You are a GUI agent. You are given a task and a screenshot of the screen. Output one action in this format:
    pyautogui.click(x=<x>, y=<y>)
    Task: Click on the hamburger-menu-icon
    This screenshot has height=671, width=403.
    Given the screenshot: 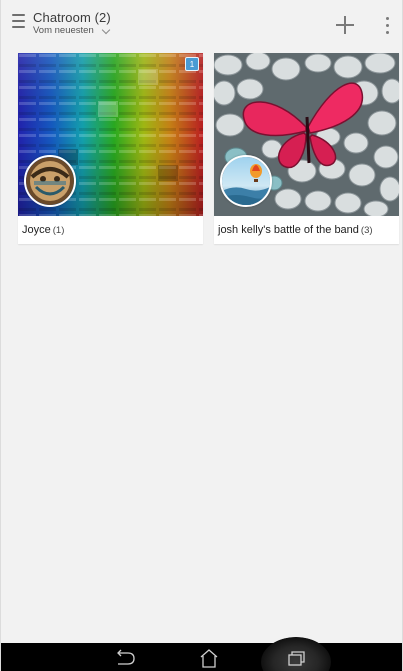 What is the action you would take?
    pyautogui.click(x=18, y=21)
    